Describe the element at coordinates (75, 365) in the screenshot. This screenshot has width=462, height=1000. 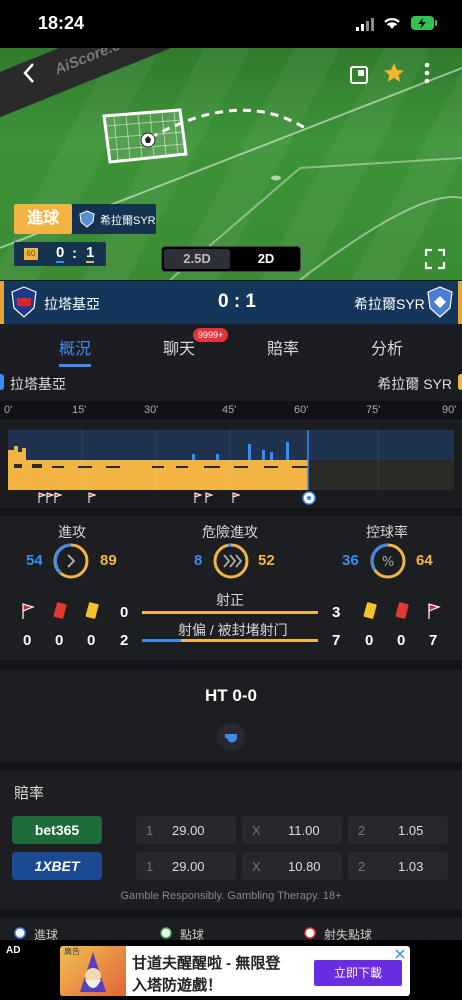
I see `tab-active-indicator` at that location.